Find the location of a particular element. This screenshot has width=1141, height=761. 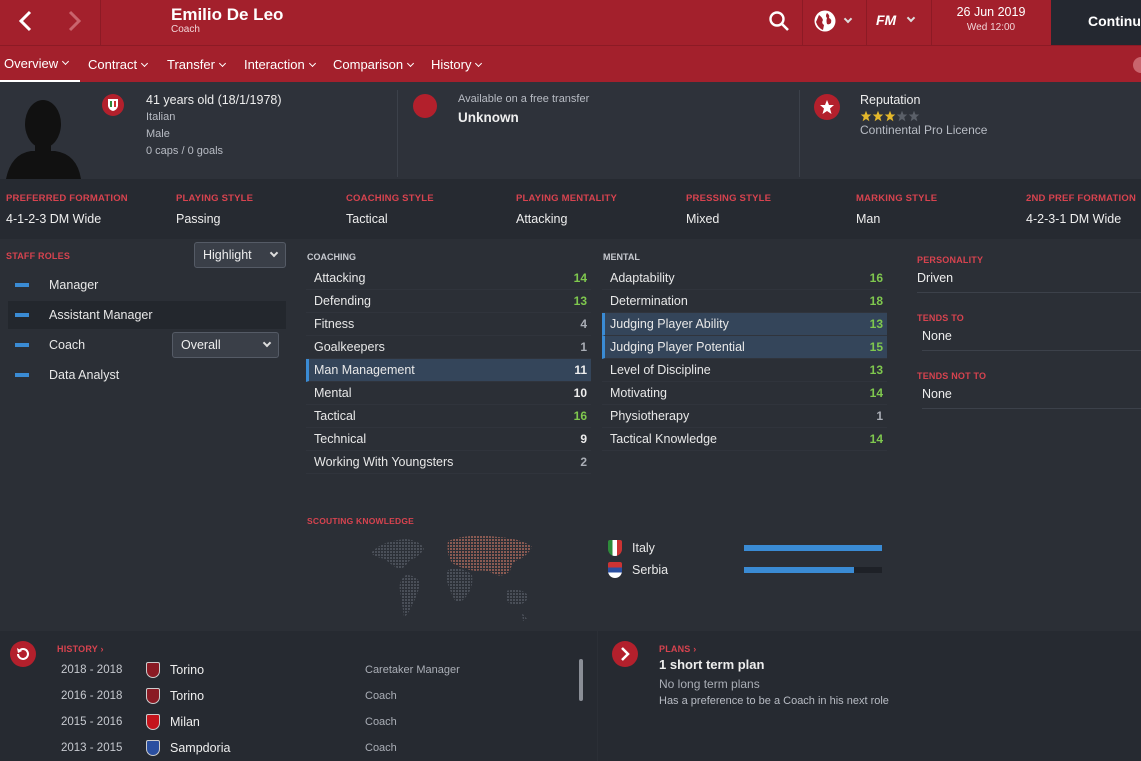

role-assistant-manager: Assistant Manager is located at coordinates (147, 315).